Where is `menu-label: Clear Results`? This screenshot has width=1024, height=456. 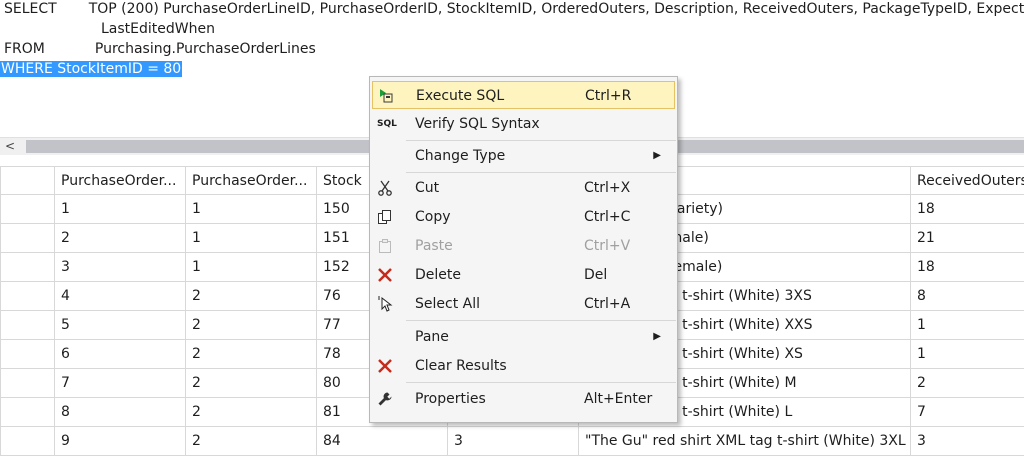 menu-label: Clear Results is located at coordinates (461, 366).